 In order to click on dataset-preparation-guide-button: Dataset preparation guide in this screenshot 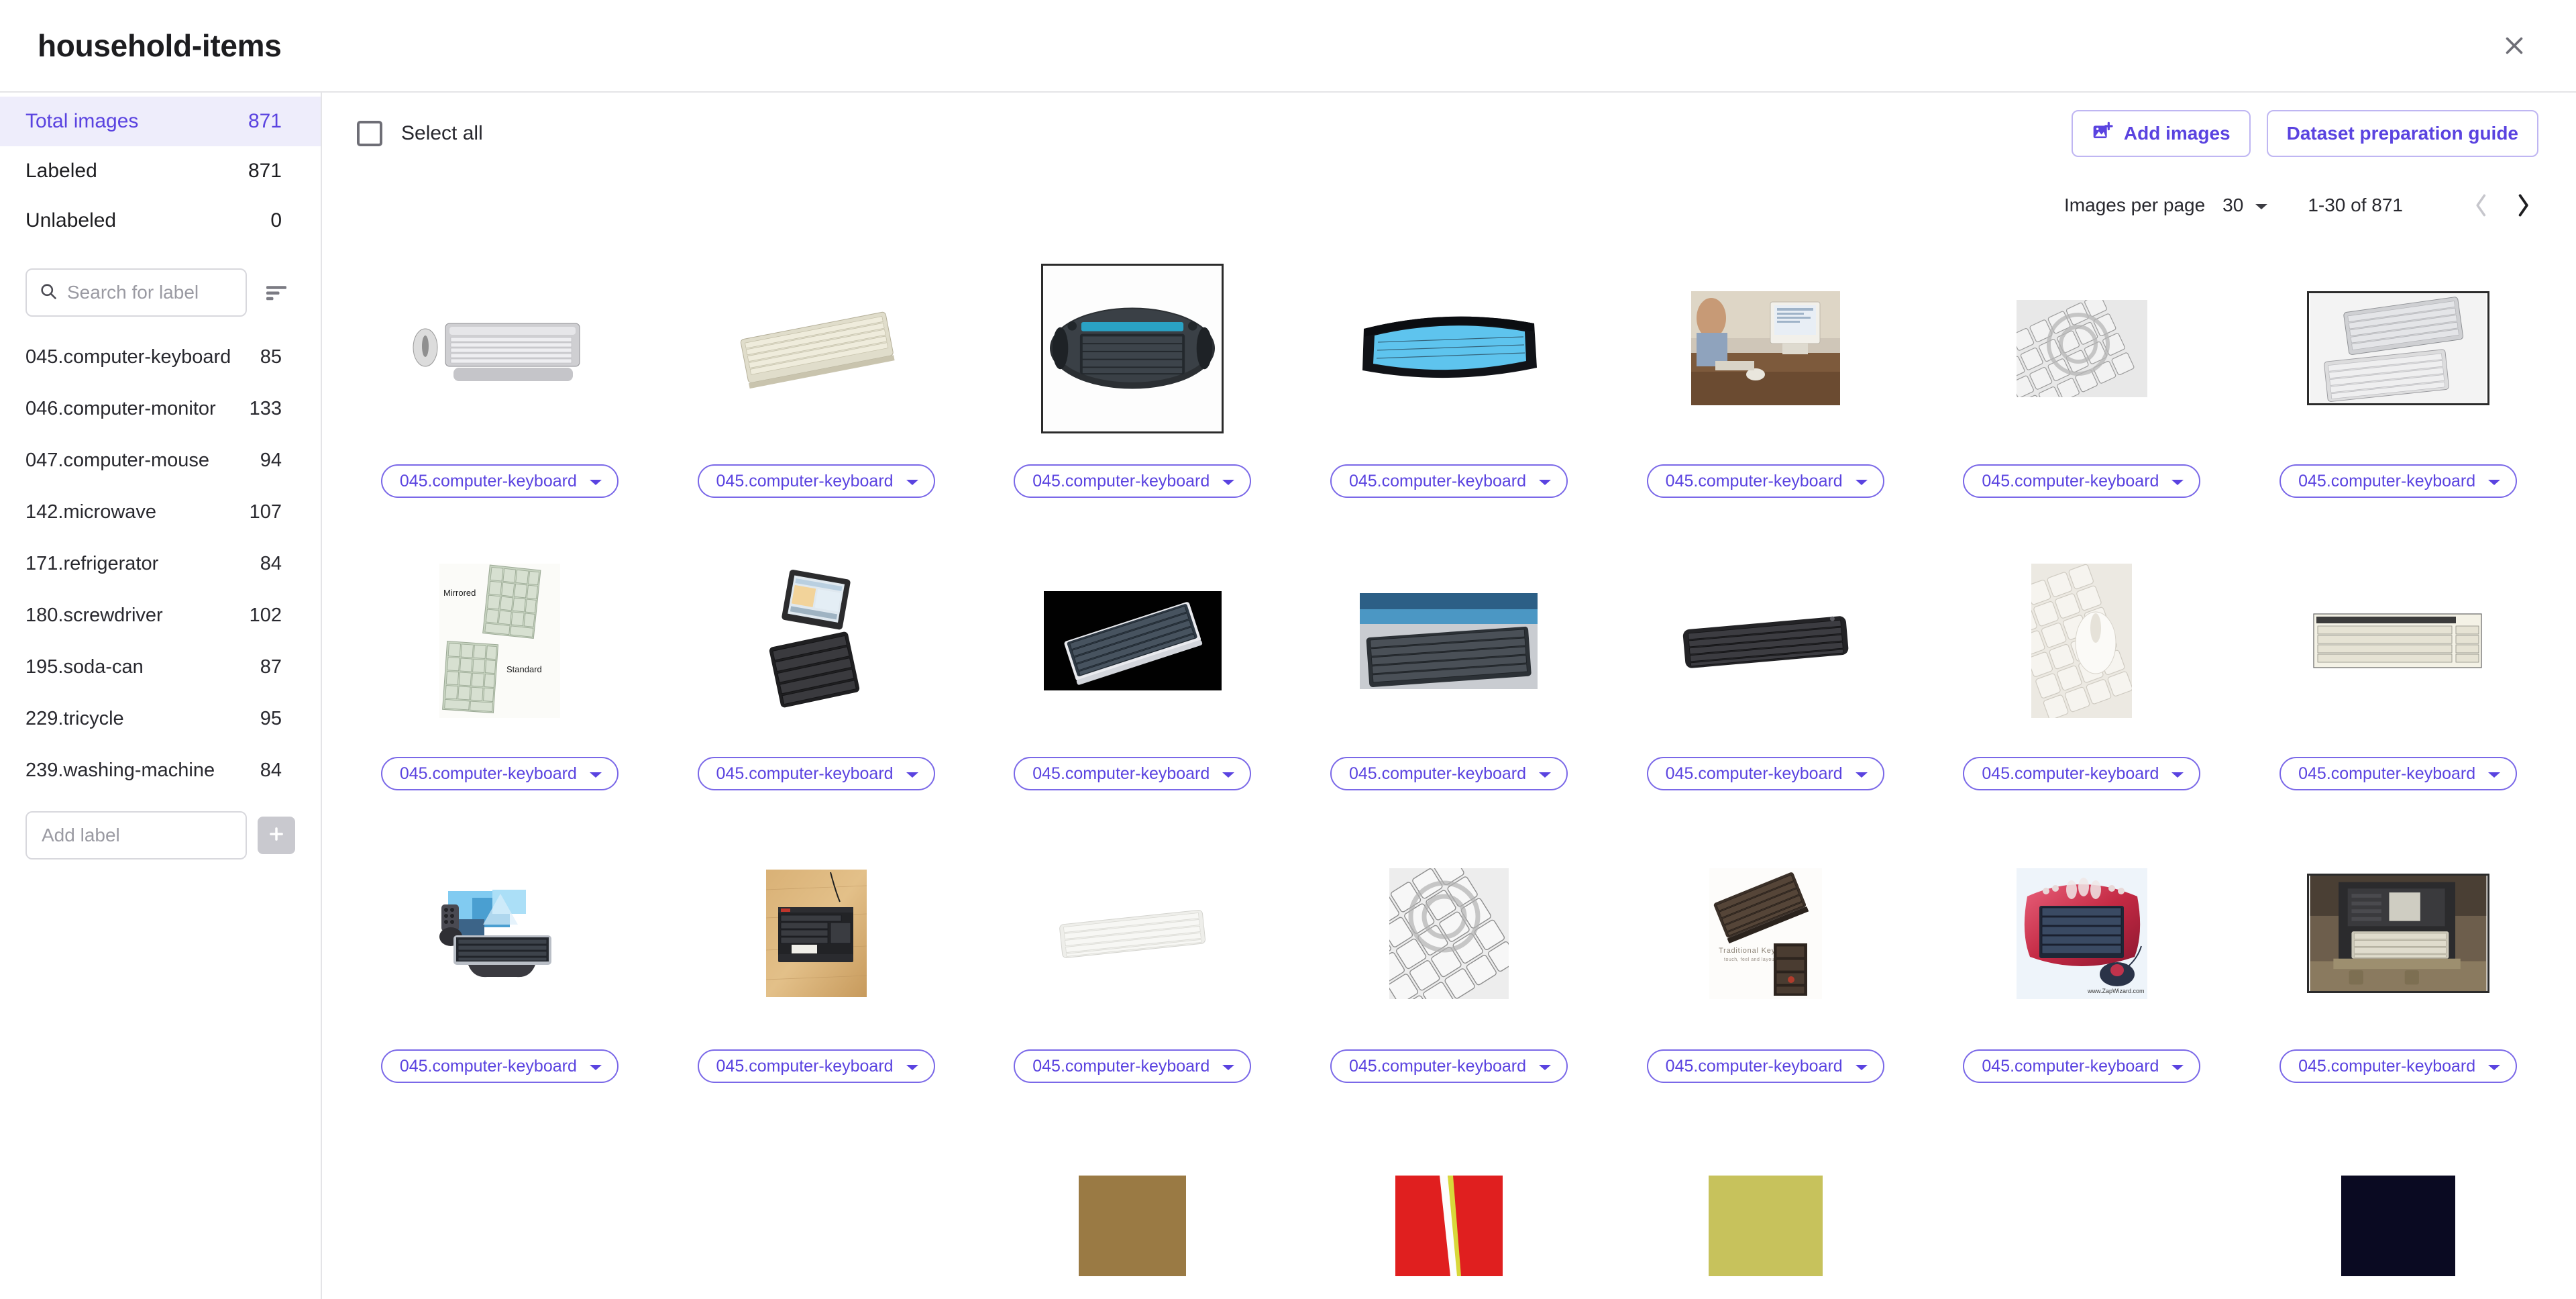, I will do `click(2402, 133)`.